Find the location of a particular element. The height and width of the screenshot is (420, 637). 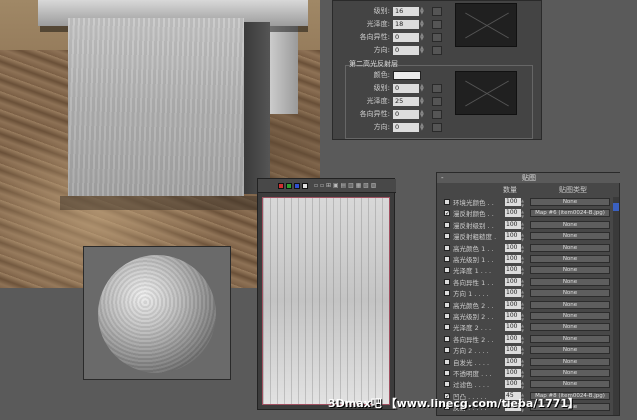

collapse-icon: - is located at coordinates (442, 178).